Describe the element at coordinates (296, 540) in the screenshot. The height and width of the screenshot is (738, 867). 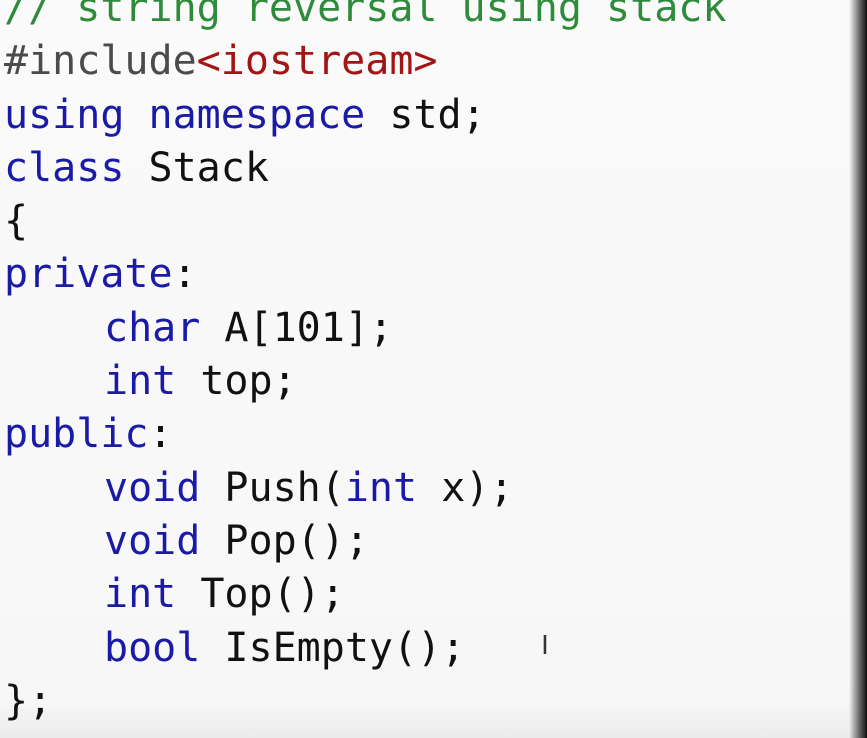
I see `pop-declaration: Pop();` at that location.